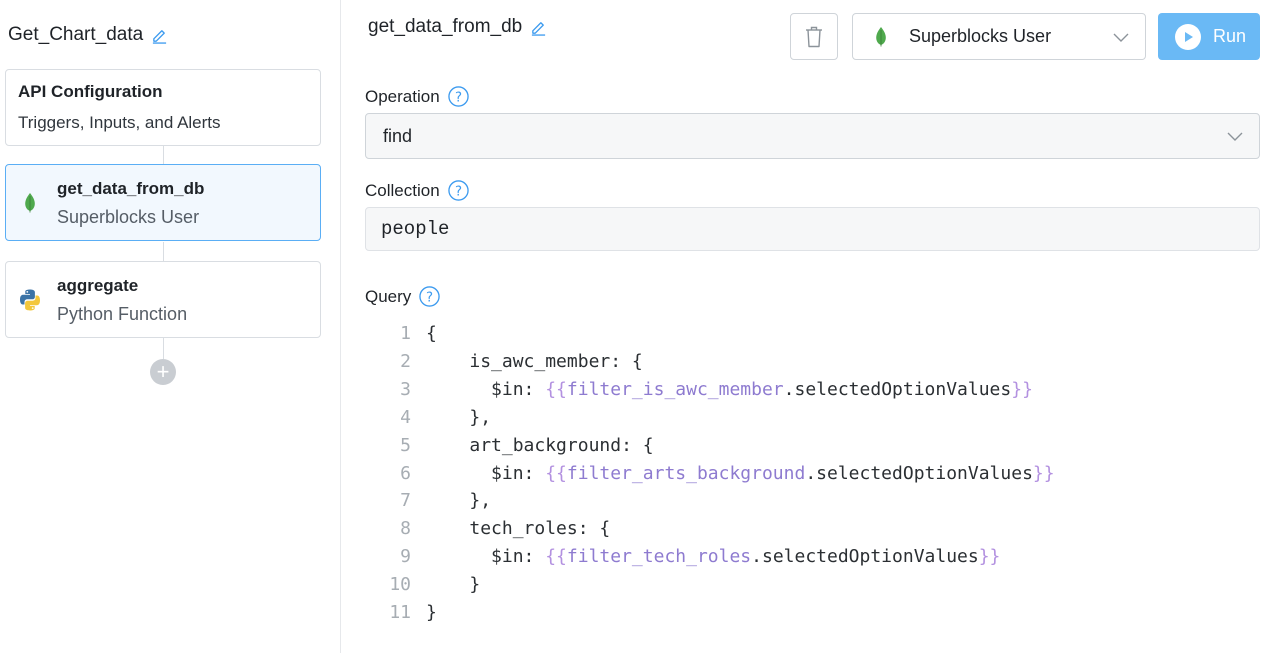 The height and width of the screenshot is (653, 1280). I want to click on step-name: get_data_from_db, so click(131, 188).